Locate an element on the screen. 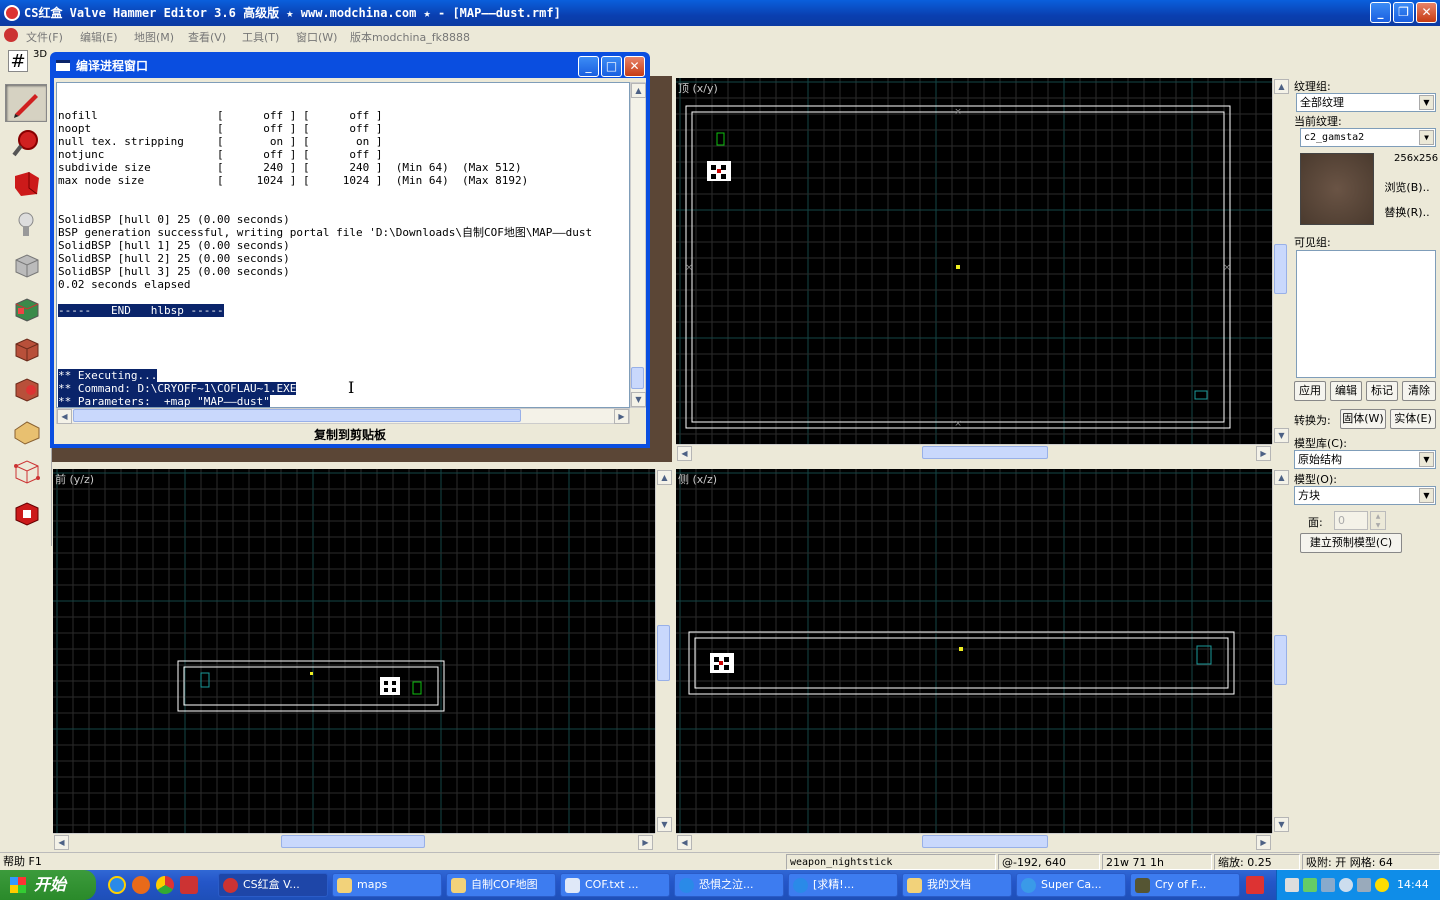 This screenshot has height=900, width=1440. side-view-vscroll: ▲ ▼ is located at coordinates (1280, 651).